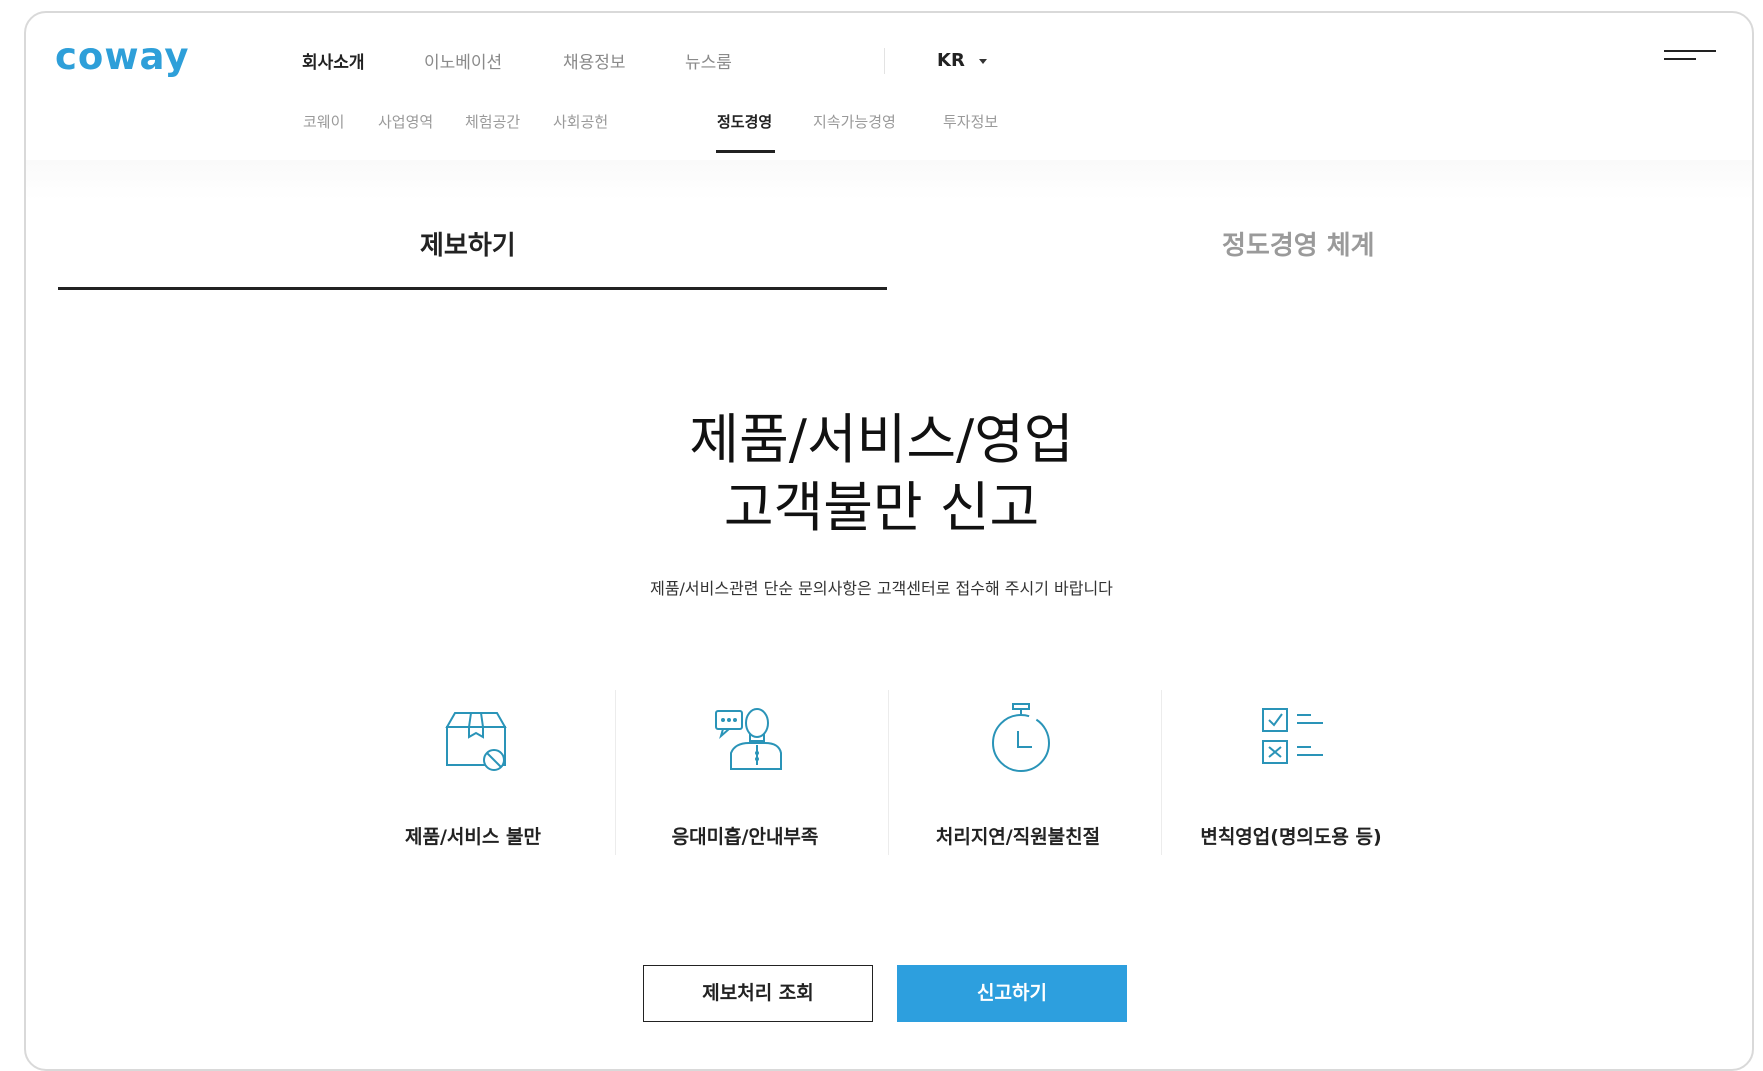 The image size is (1763, 1071). I want to click on category-label: 변칙영업(명의도용 등), so click(1291, 837).